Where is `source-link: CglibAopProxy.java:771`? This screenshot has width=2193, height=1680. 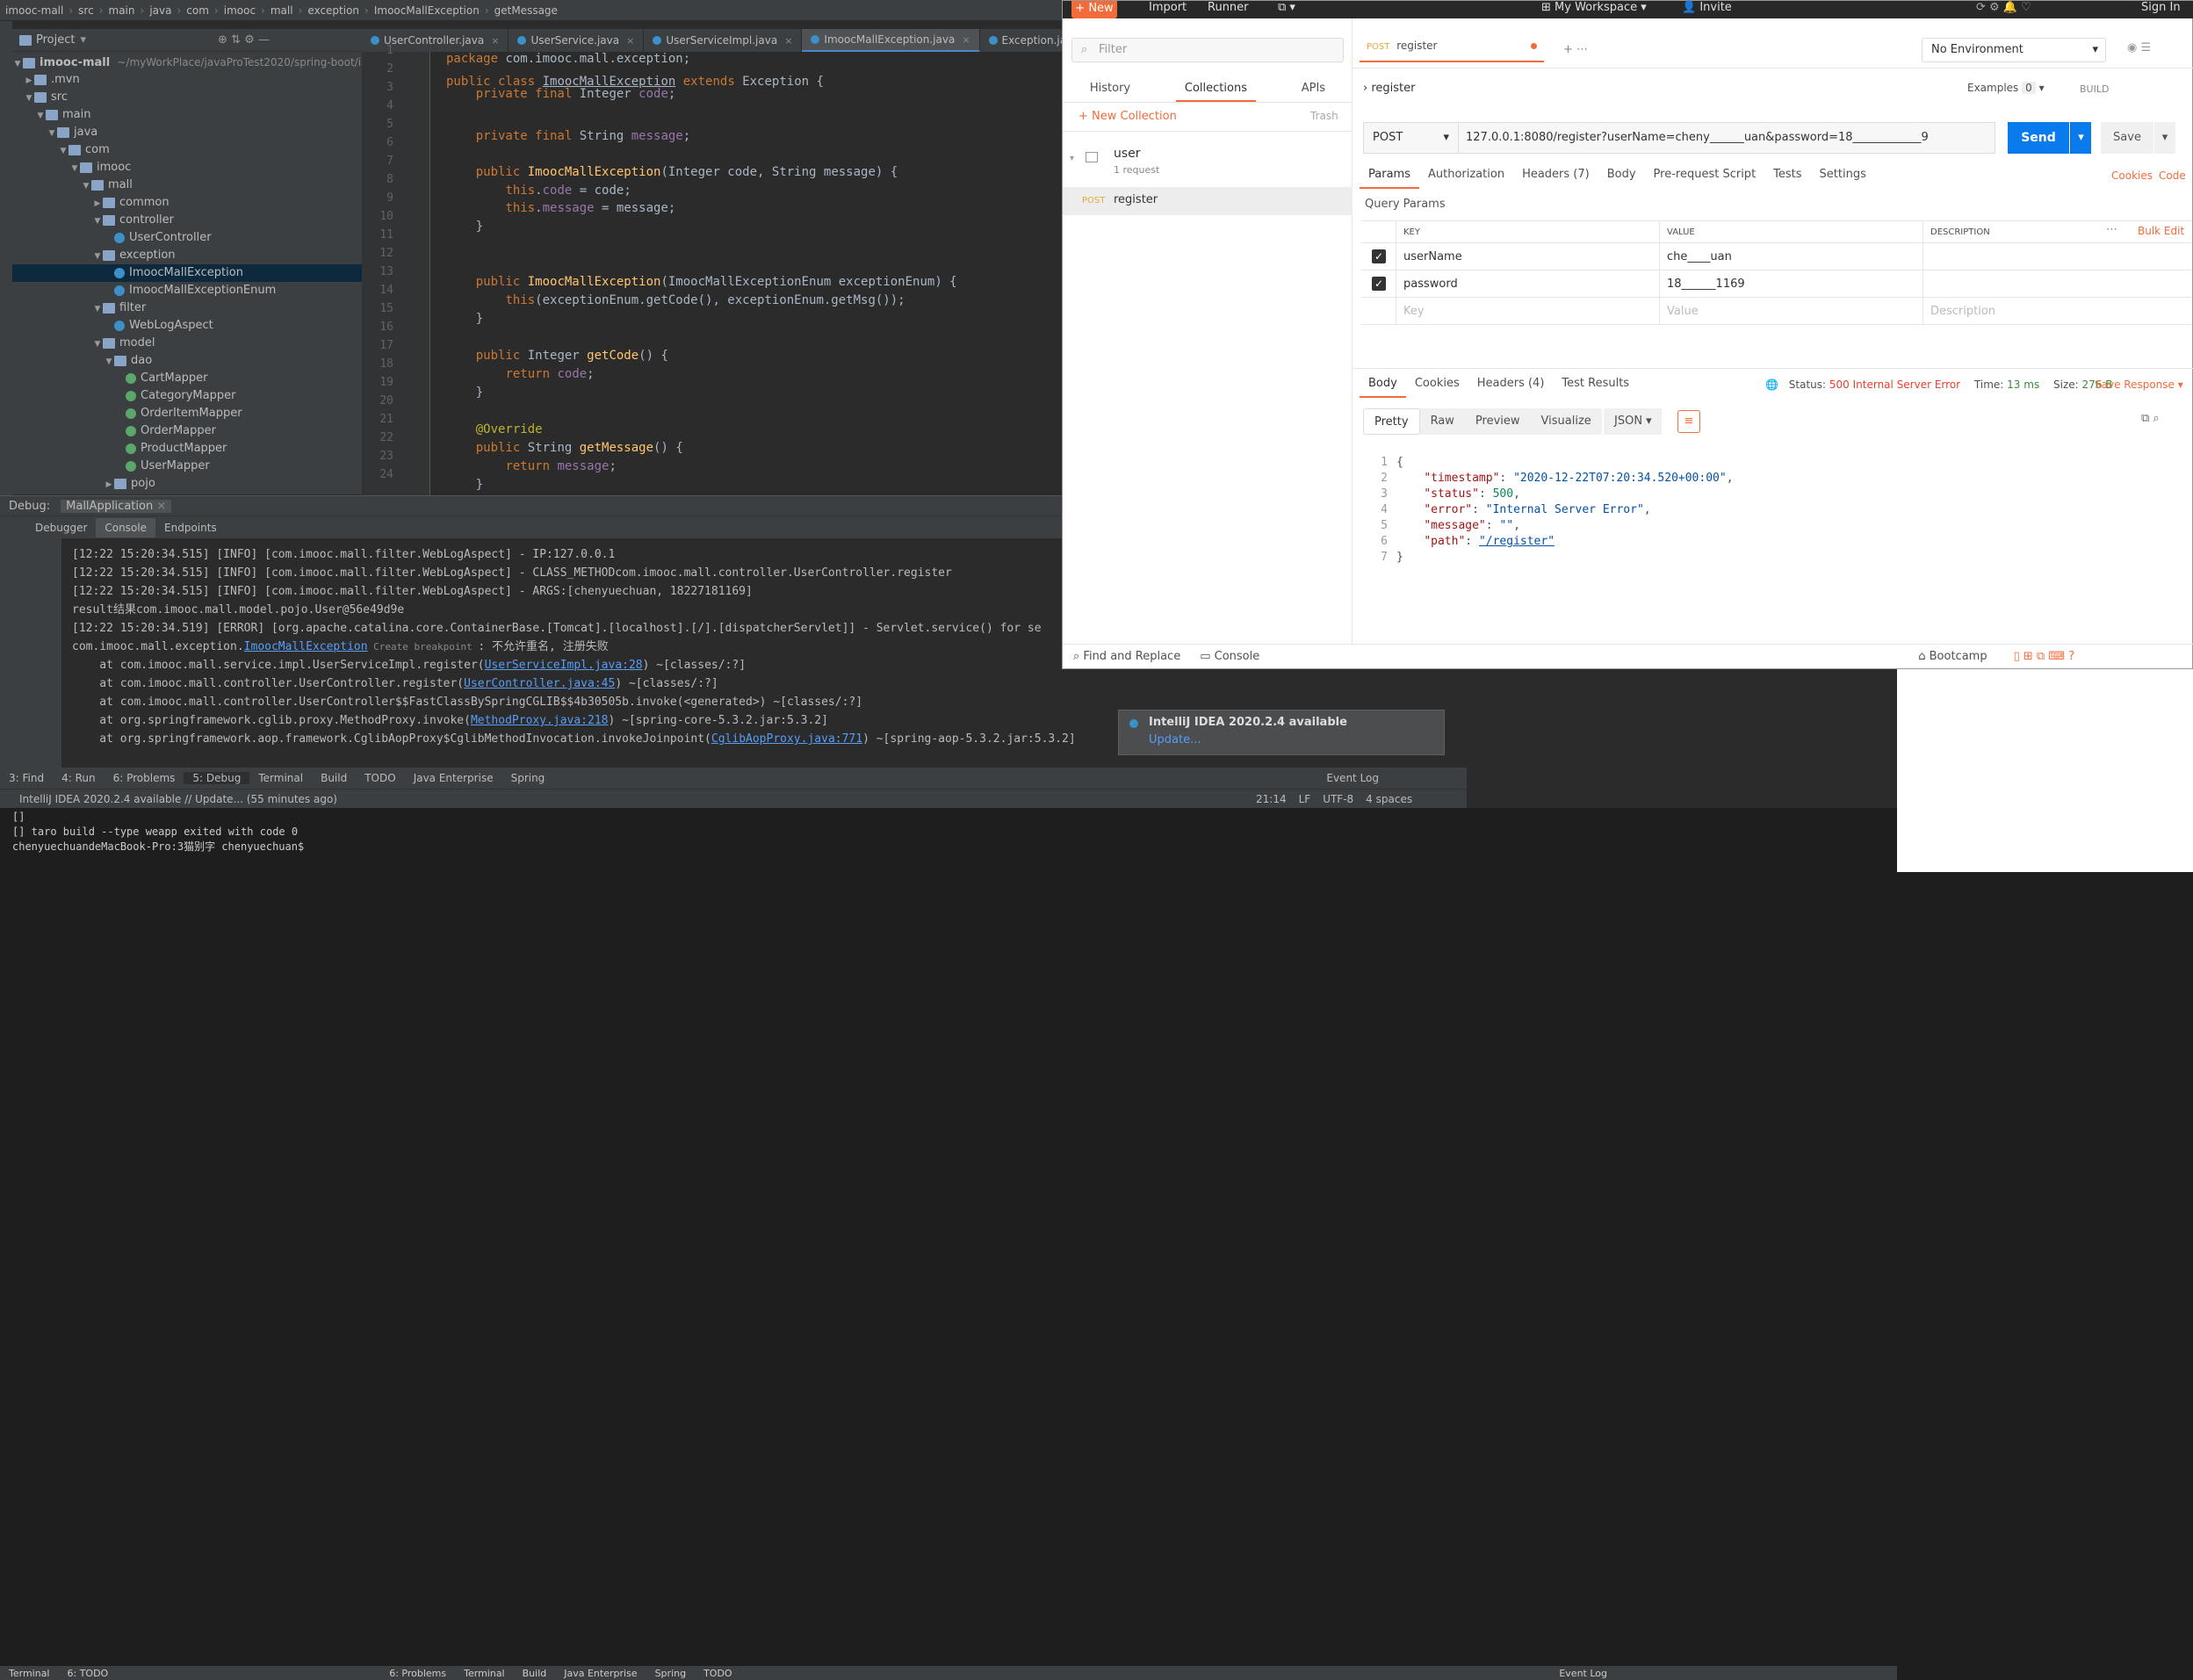
source-link: CglibAopProxy.java:771 is located at coordinates (786, 739).